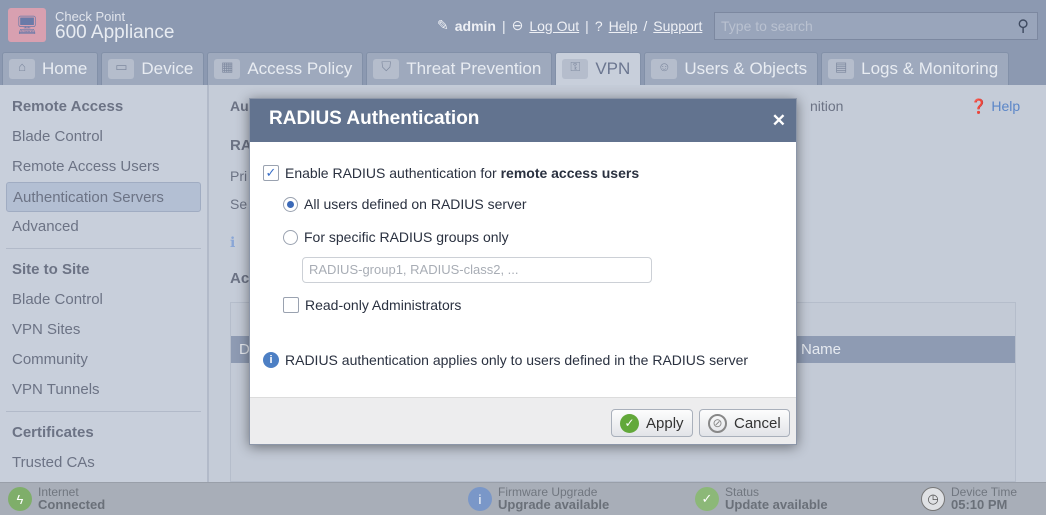 This screenshot has height=515, width=1046. What do you see at coordinates (474, 68) in the screenshot?
I see `tab-label: Threat Prevention` at bounding box center [474, 68].